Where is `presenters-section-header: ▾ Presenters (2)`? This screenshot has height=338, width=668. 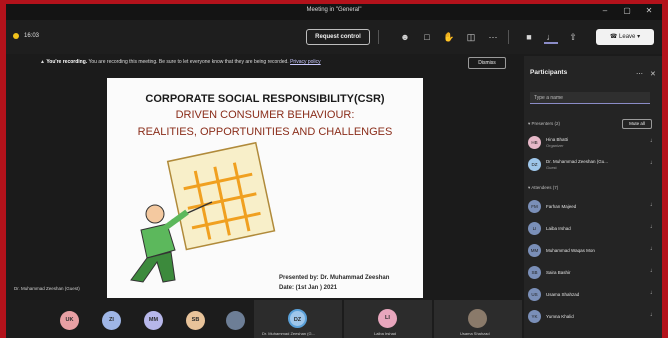 presenters-section-header: ▾ Presenters (2) is located at coordinates (544, 124).